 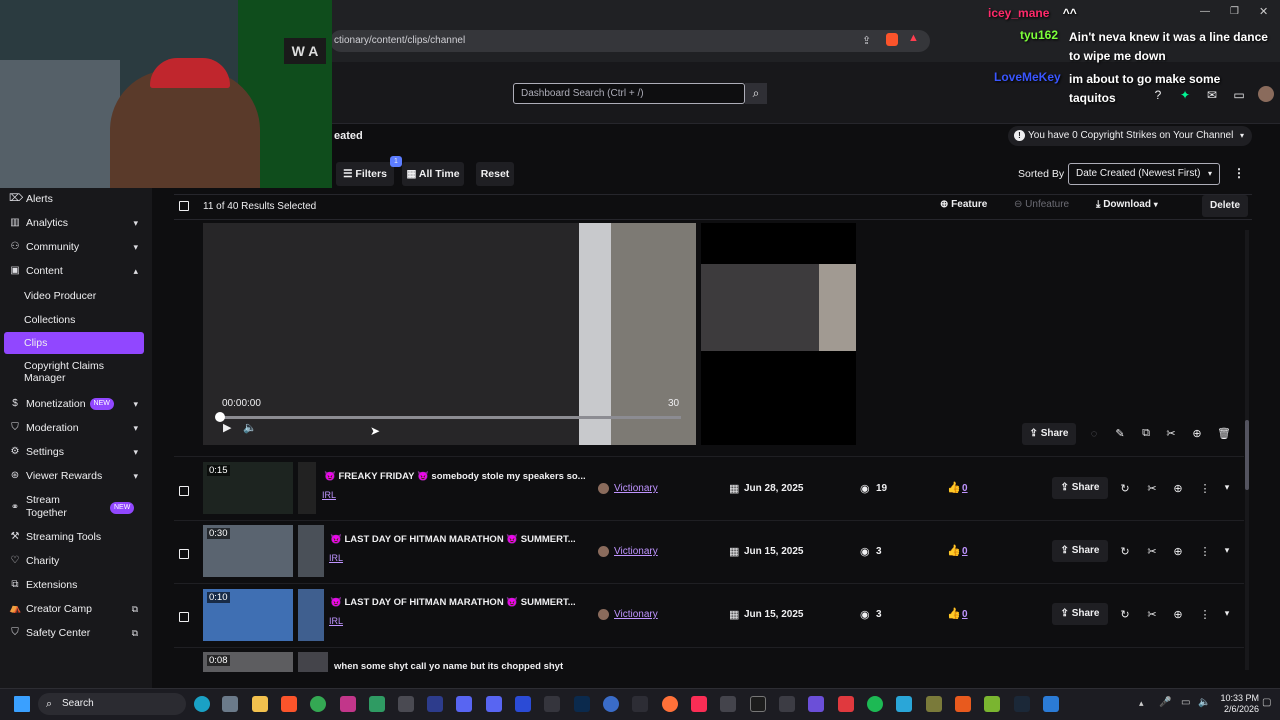 I want to click on scrollbar-thumb, so click(x=1247, y=455).